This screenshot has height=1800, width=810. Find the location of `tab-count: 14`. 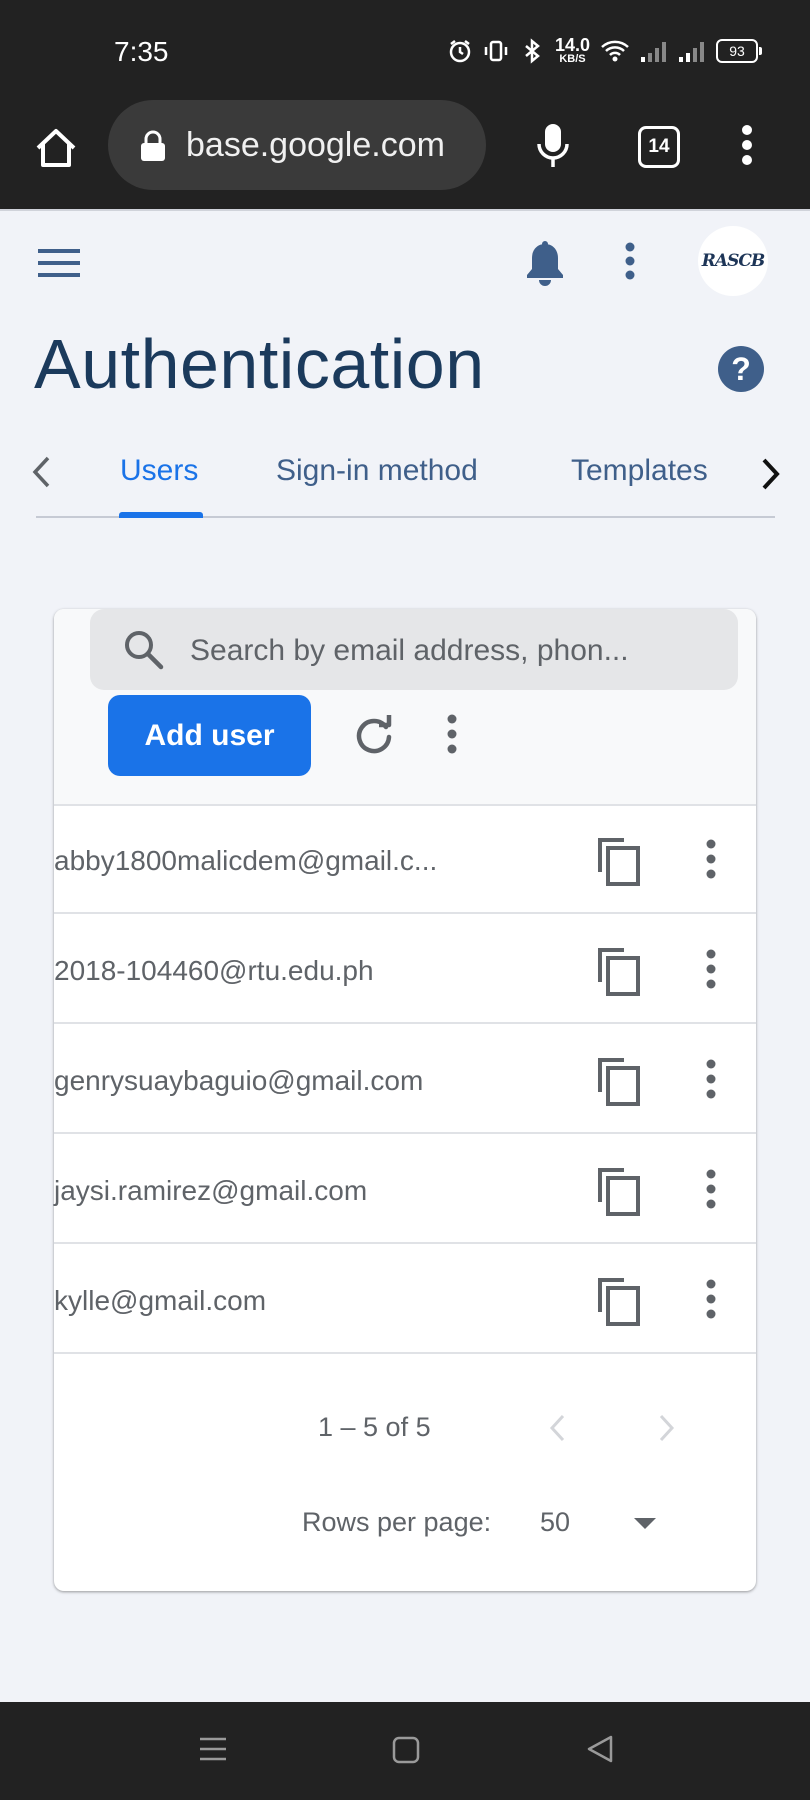

tab-count: 14 is located at coordinates (659, 146).